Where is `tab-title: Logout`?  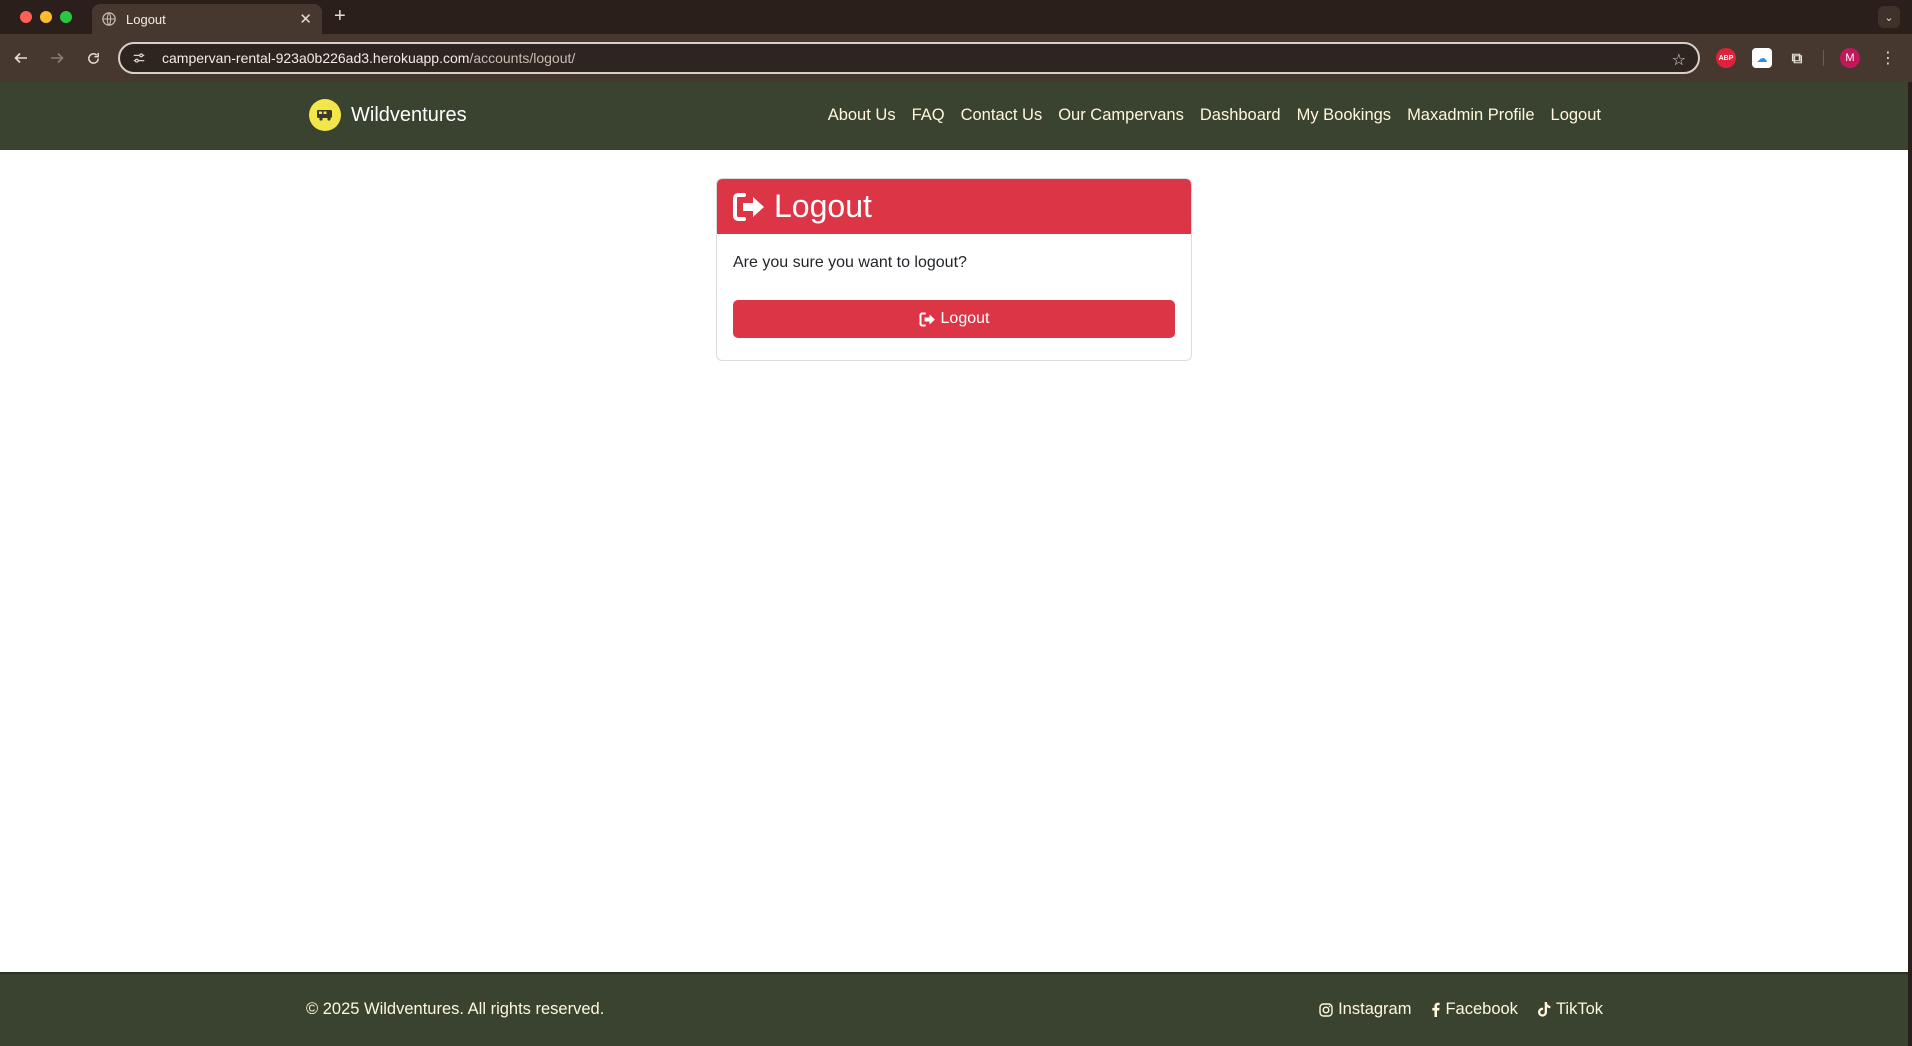 tab-title: Logout is located at coordinates (146, 19).